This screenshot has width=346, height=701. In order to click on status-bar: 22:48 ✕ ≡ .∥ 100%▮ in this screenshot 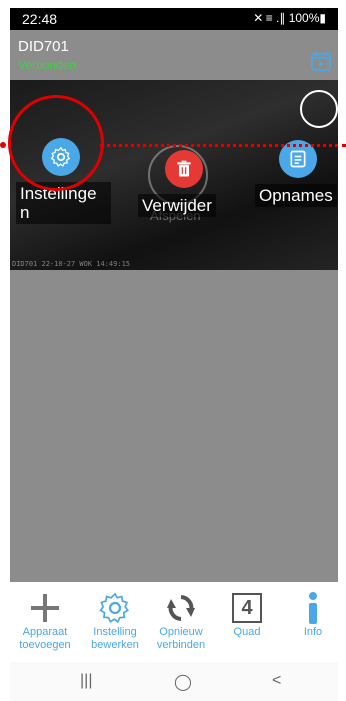, I will do `click(174, 19)`.